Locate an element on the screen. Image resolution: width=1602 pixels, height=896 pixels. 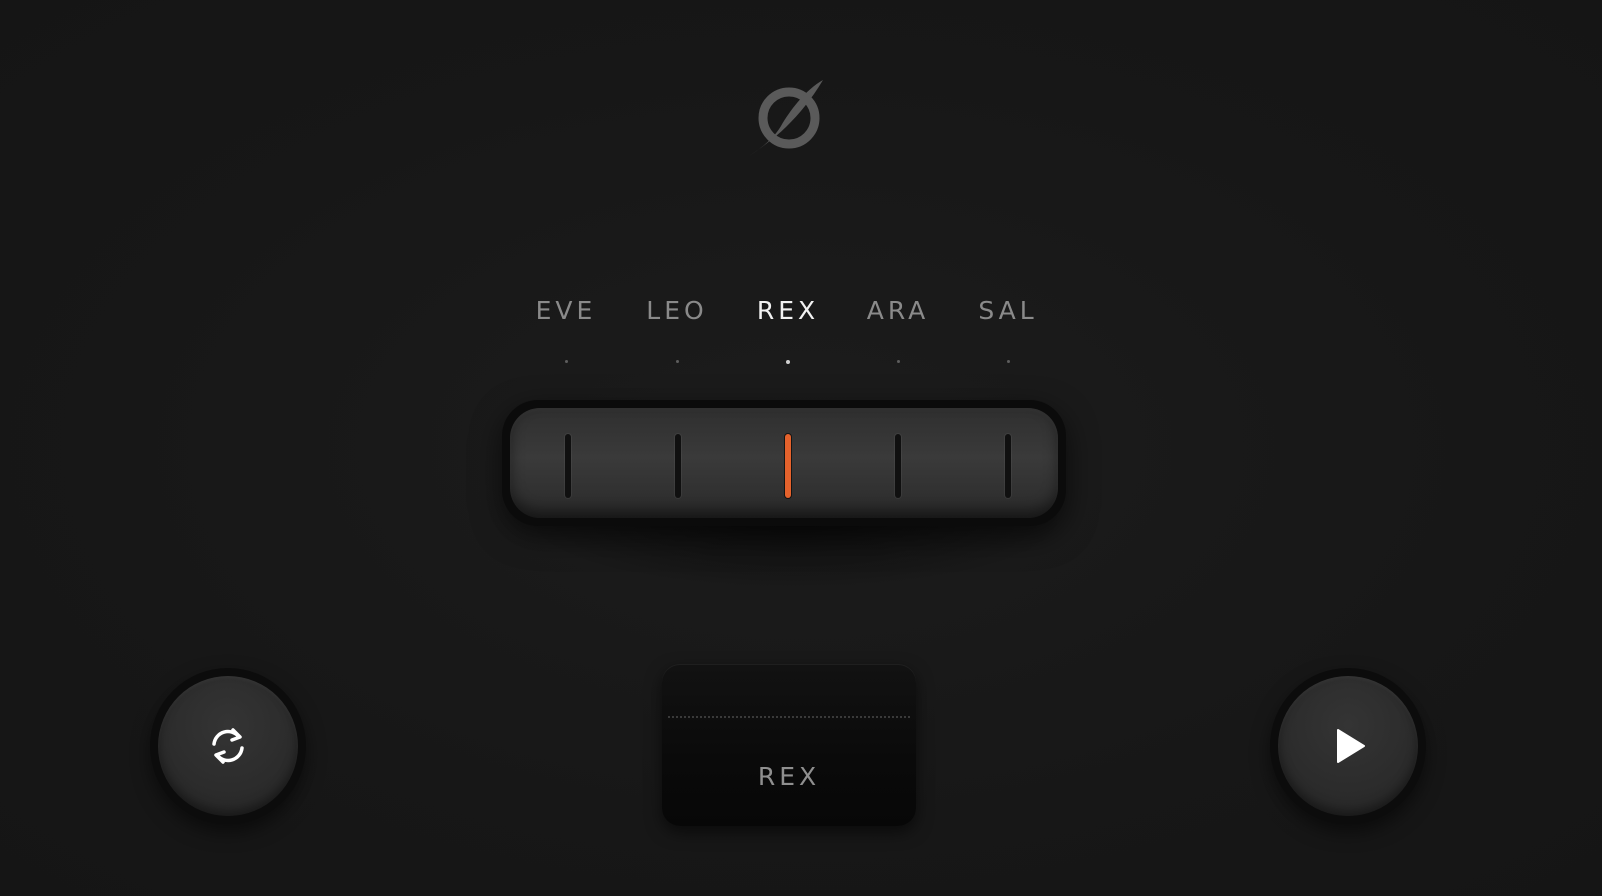
selected-voice-name: REX is located at coordinates (789, 776).